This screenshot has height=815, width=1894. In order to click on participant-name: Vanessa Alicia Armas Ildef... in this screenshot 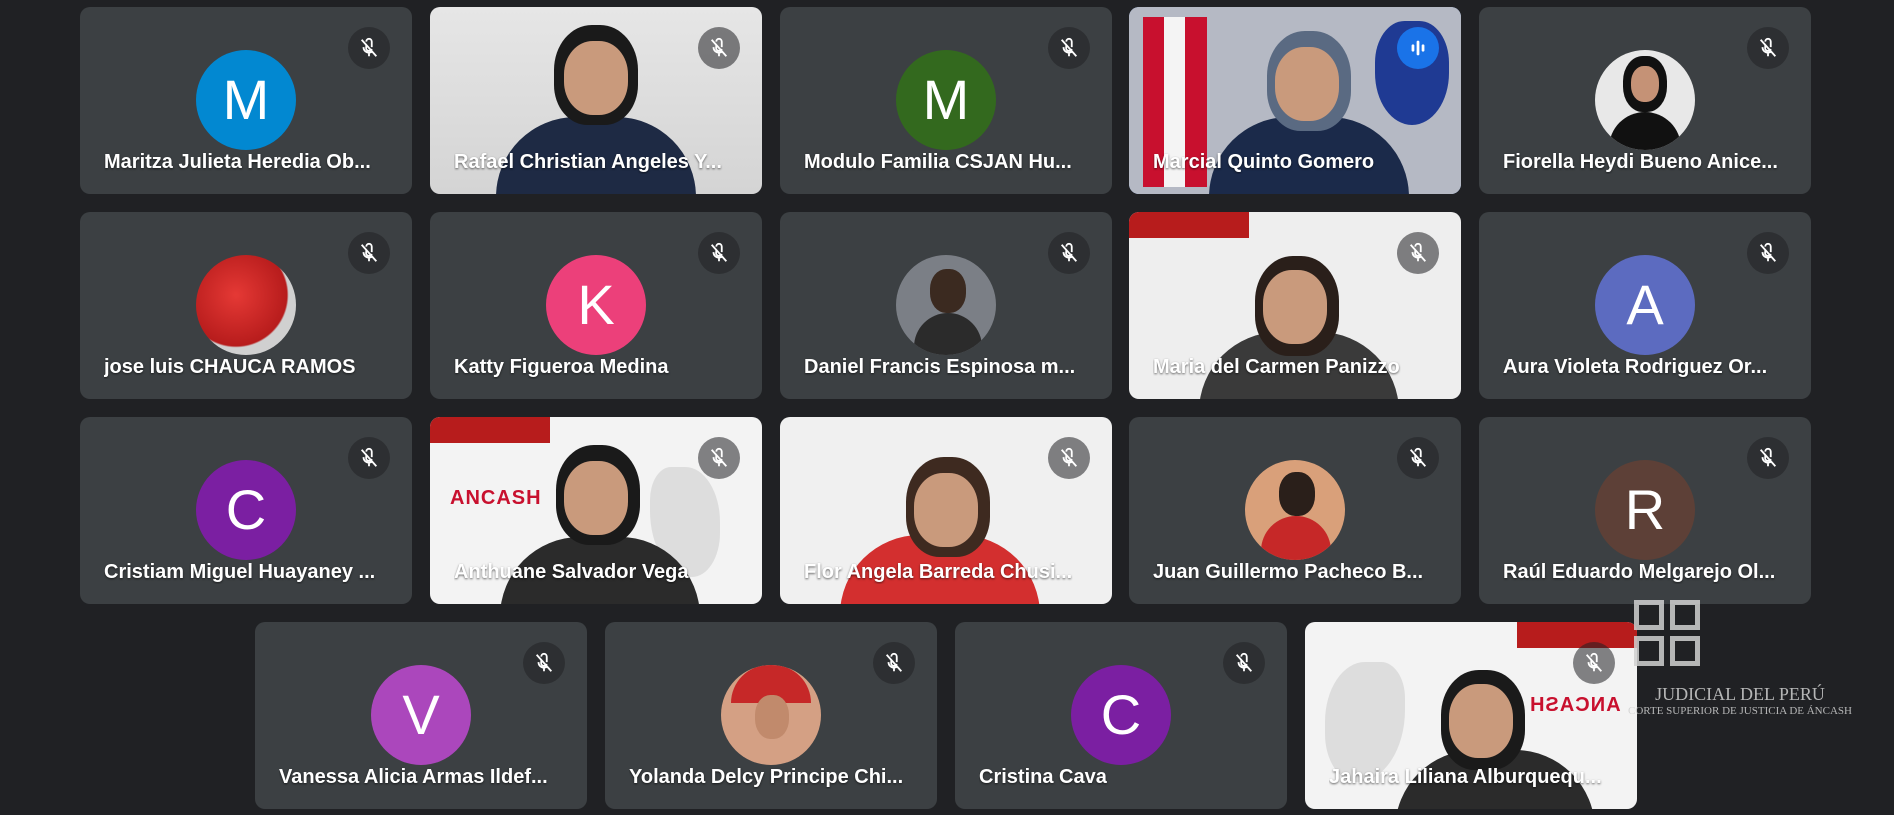, I will do `click(413, 777)`.